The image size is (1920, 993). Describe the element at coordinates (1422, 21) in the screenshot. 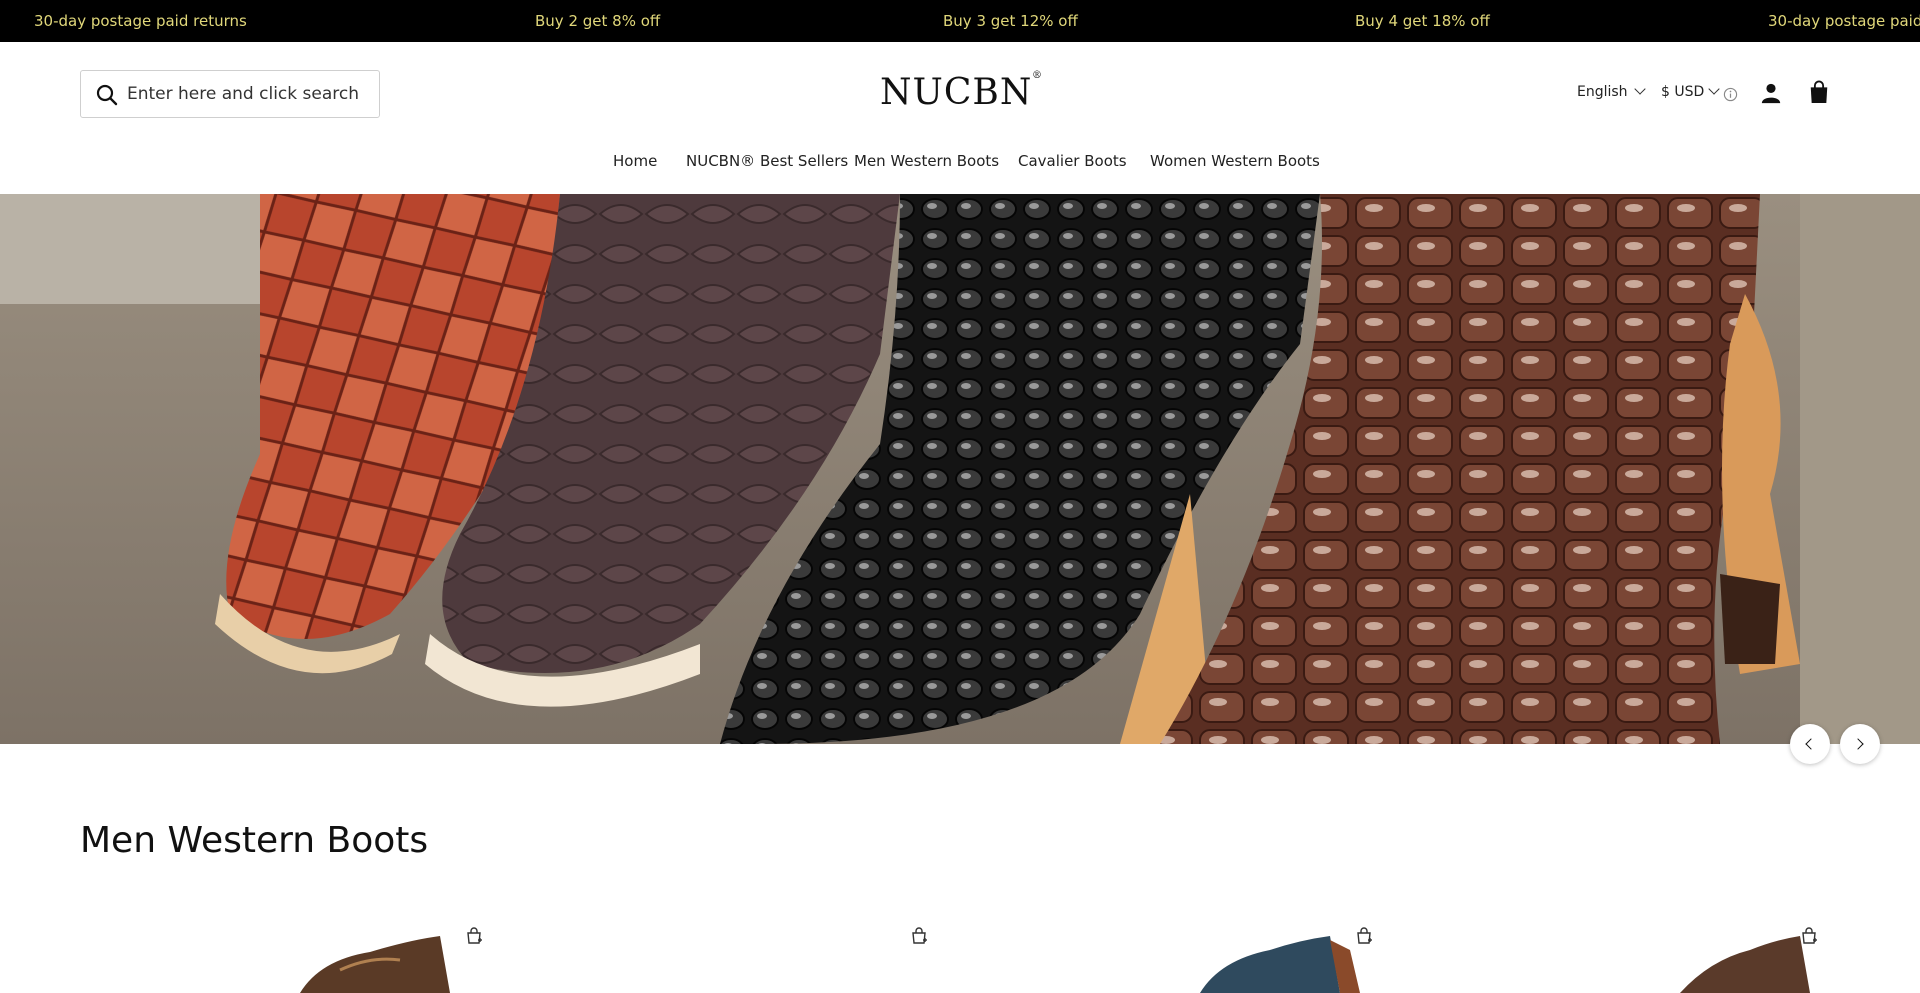

I see `announcement-item: Buy 4 get 18% off` at that location.